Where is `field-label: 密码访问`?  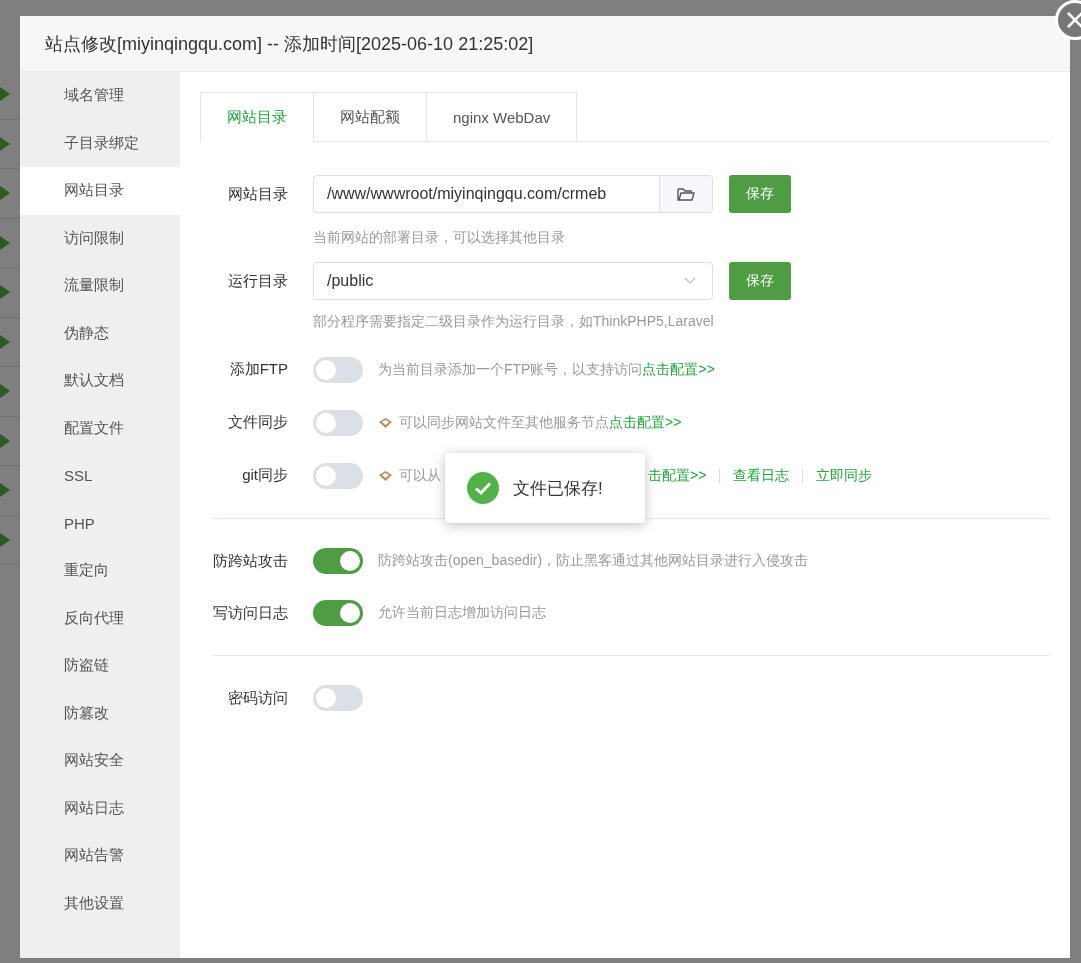
field-label: 密码访问 is located at coordinates (258, 698).